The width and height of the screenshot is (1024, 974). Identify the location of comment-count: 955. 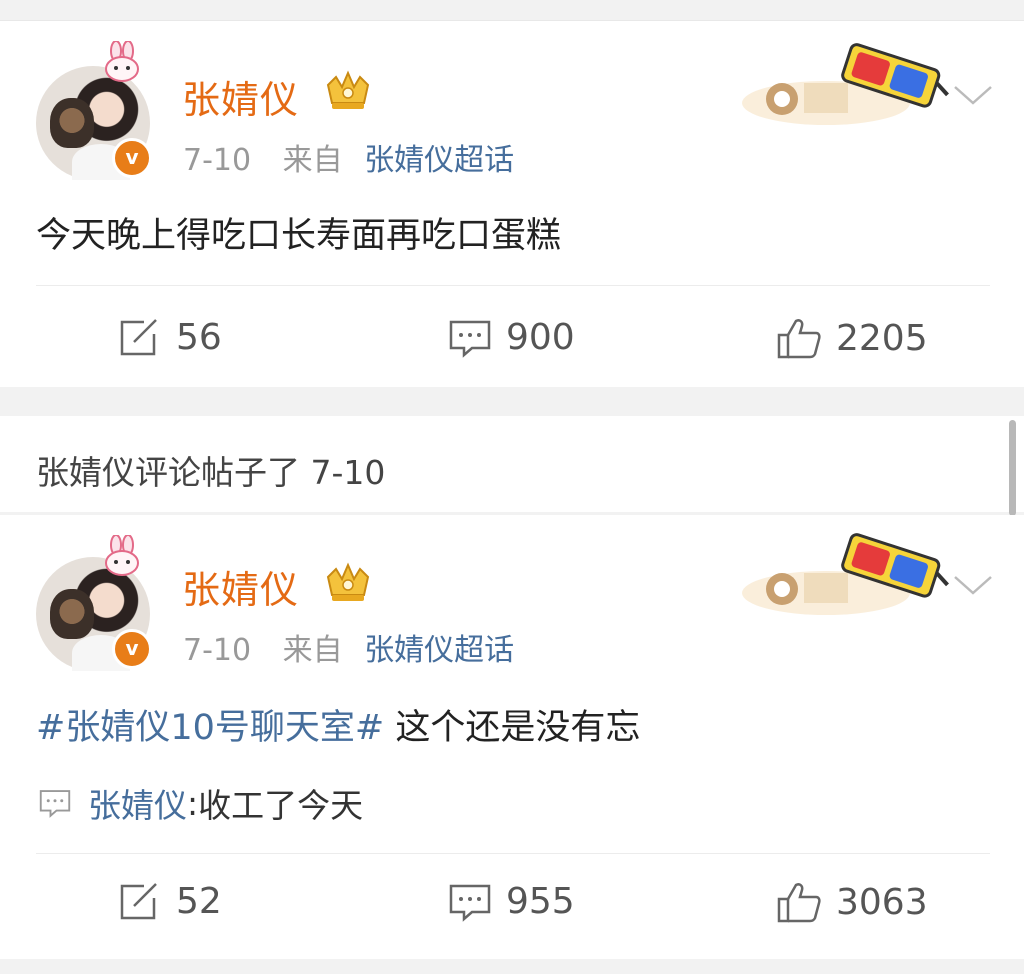
(540, 901).